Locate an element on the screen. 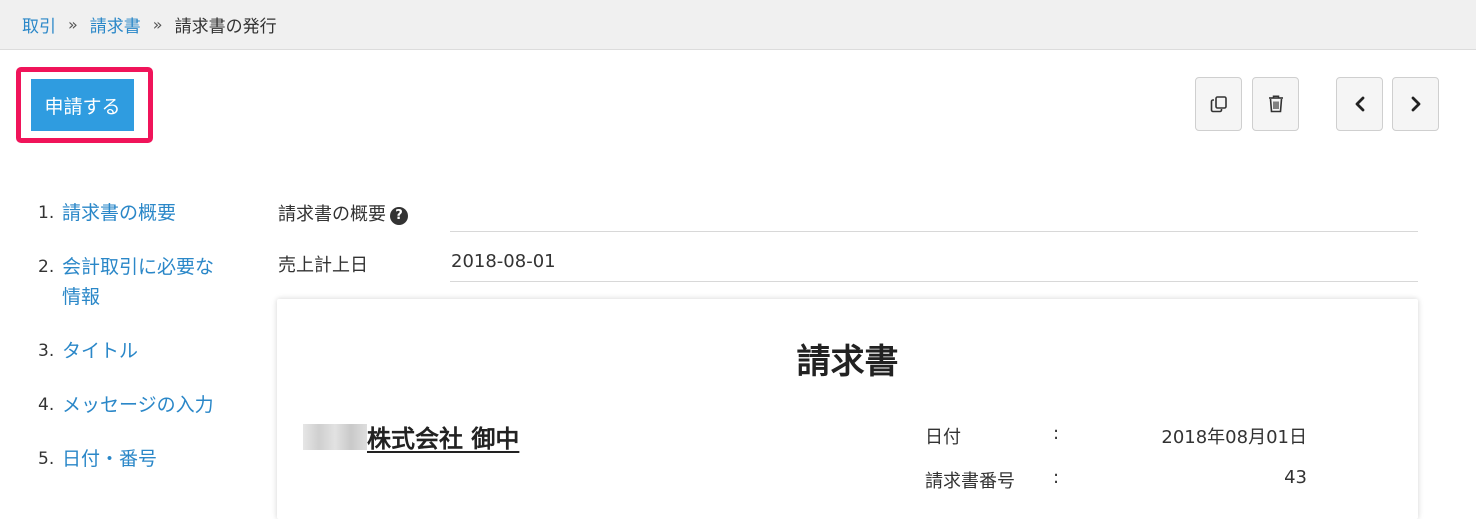 The image size is (1476, 519). section-nav-number: 2. is located at coordinates (46, 267).